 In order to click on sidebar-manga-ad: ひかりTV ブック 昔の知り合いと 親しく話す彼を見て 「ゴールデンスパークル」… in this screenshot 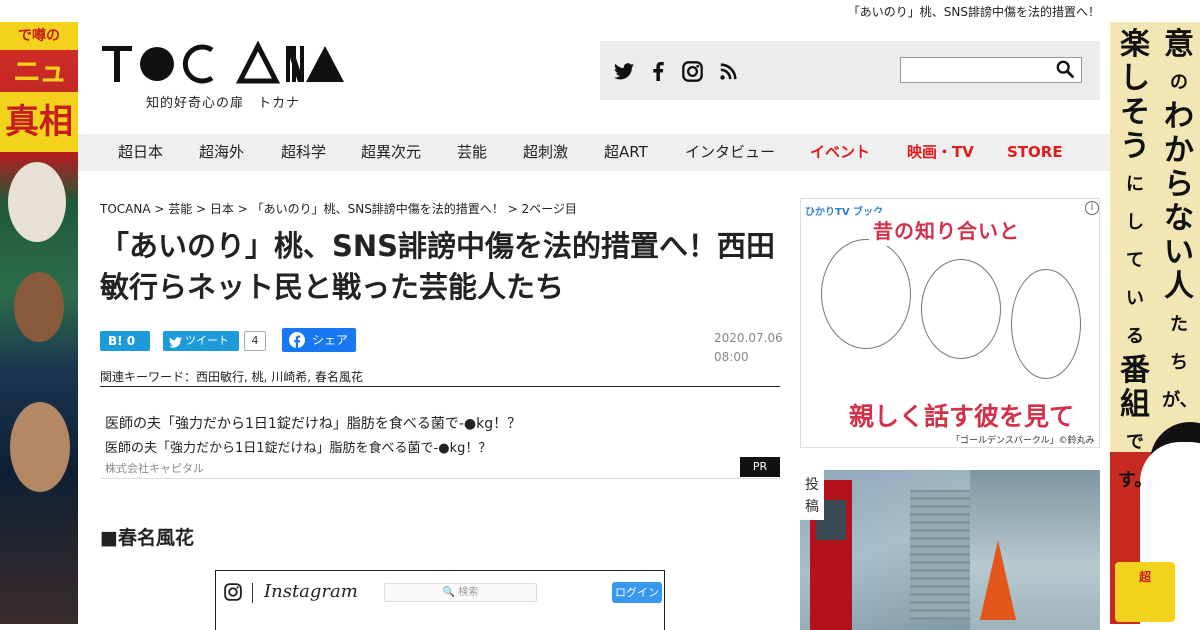, I will do `click(950, 323)`.